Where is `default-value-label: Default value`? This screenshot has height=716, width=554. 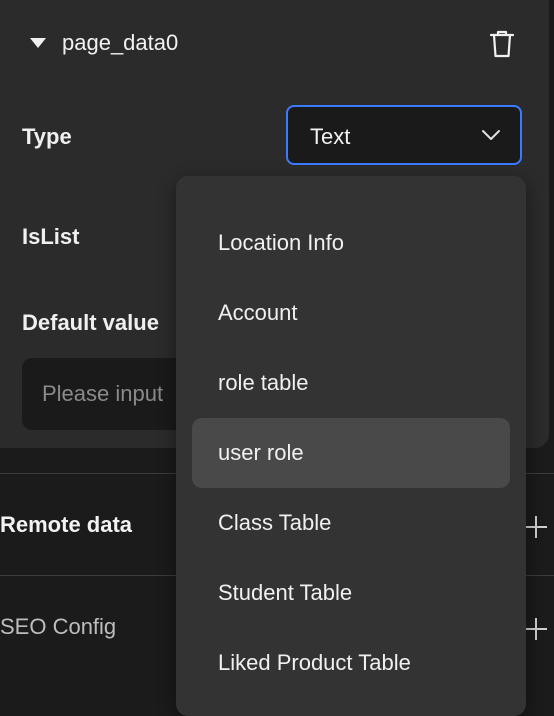 default-value-label: Default value is located at coordinates (90, 322).